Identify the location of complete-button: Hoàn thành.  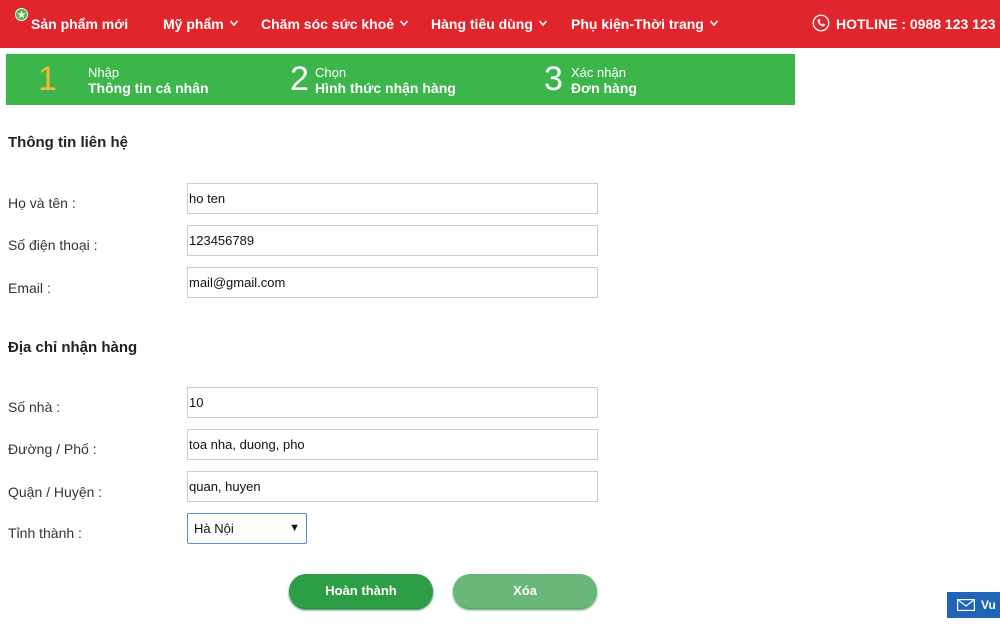
(361, 591).